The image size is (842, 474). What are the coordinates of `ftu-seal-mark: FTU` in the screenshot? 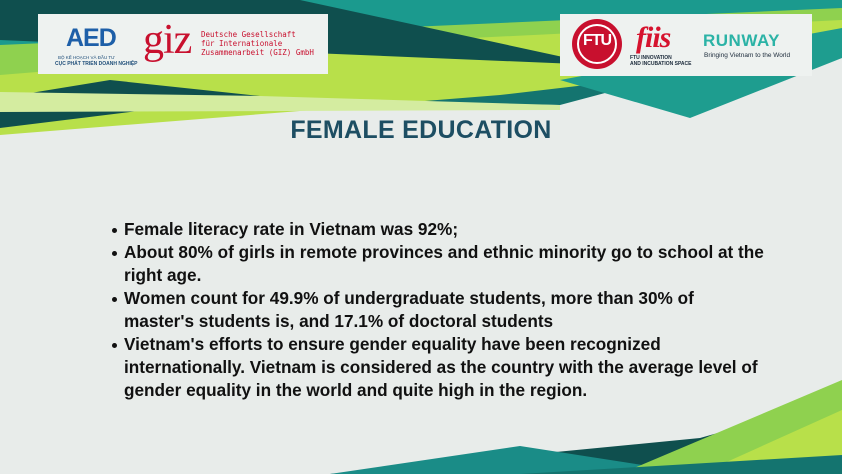 It's located at (597, 40).